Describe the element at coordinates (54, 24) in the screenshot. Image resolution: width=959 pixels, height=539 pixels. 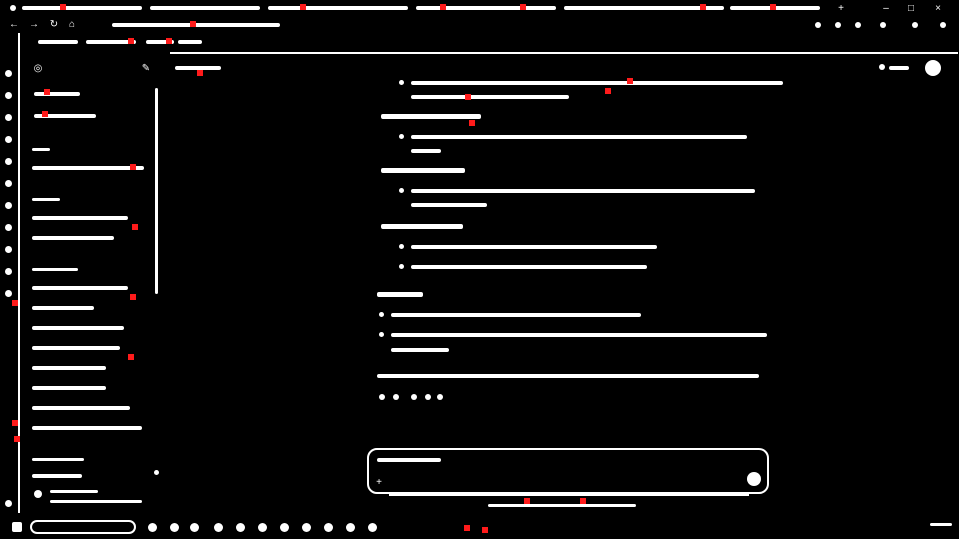
I see `reload-icon: ↻` at that location.